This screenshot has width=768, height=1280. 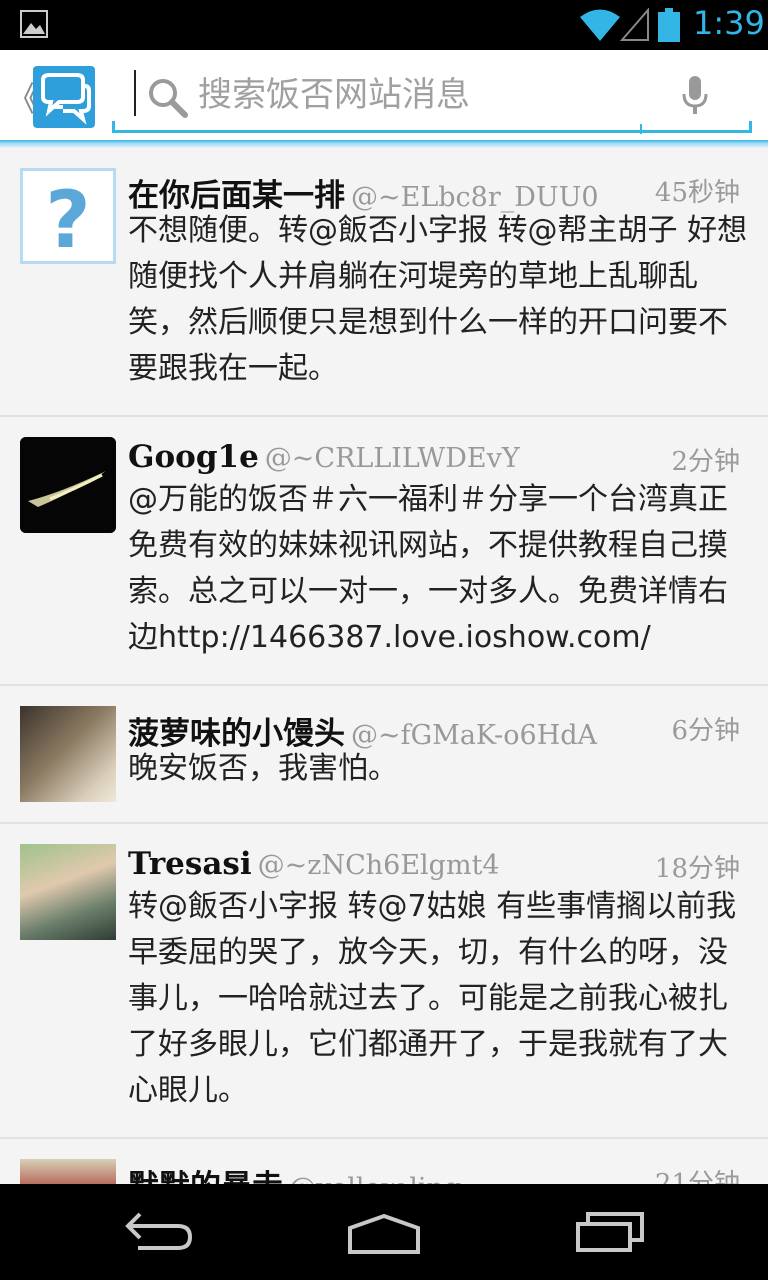 I want to click on user-name: Tresasi @~zNCh6Elgmt4, so click(x=314, y=864).